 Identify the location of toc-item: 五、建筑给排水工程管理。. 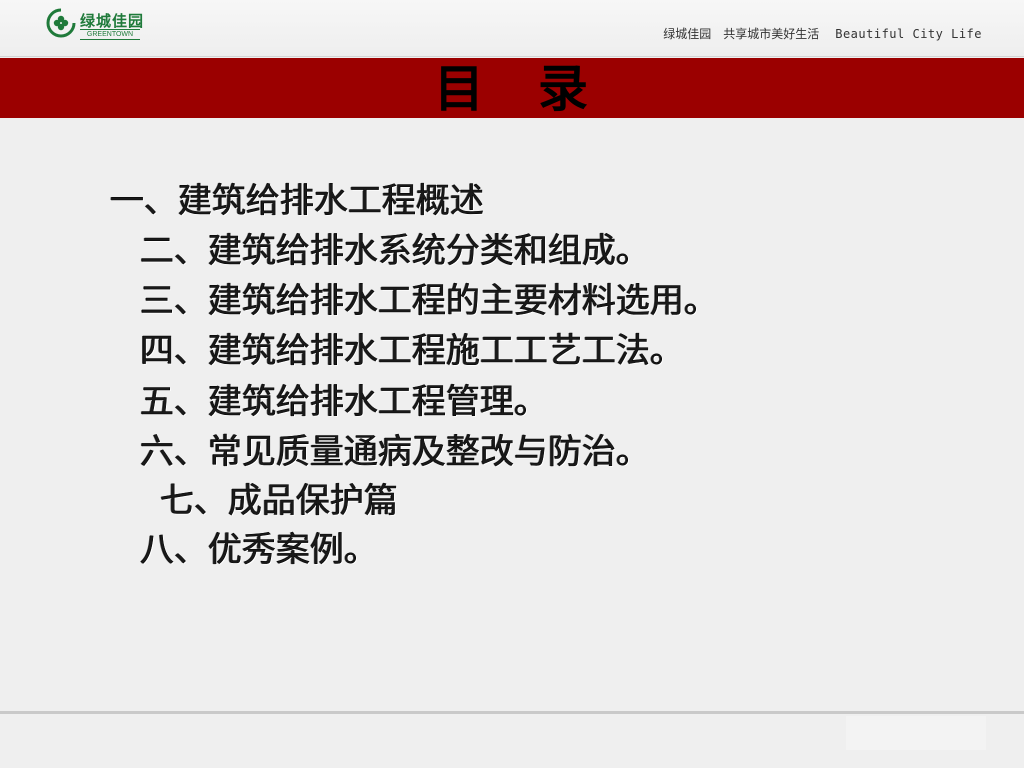
(344, 402).